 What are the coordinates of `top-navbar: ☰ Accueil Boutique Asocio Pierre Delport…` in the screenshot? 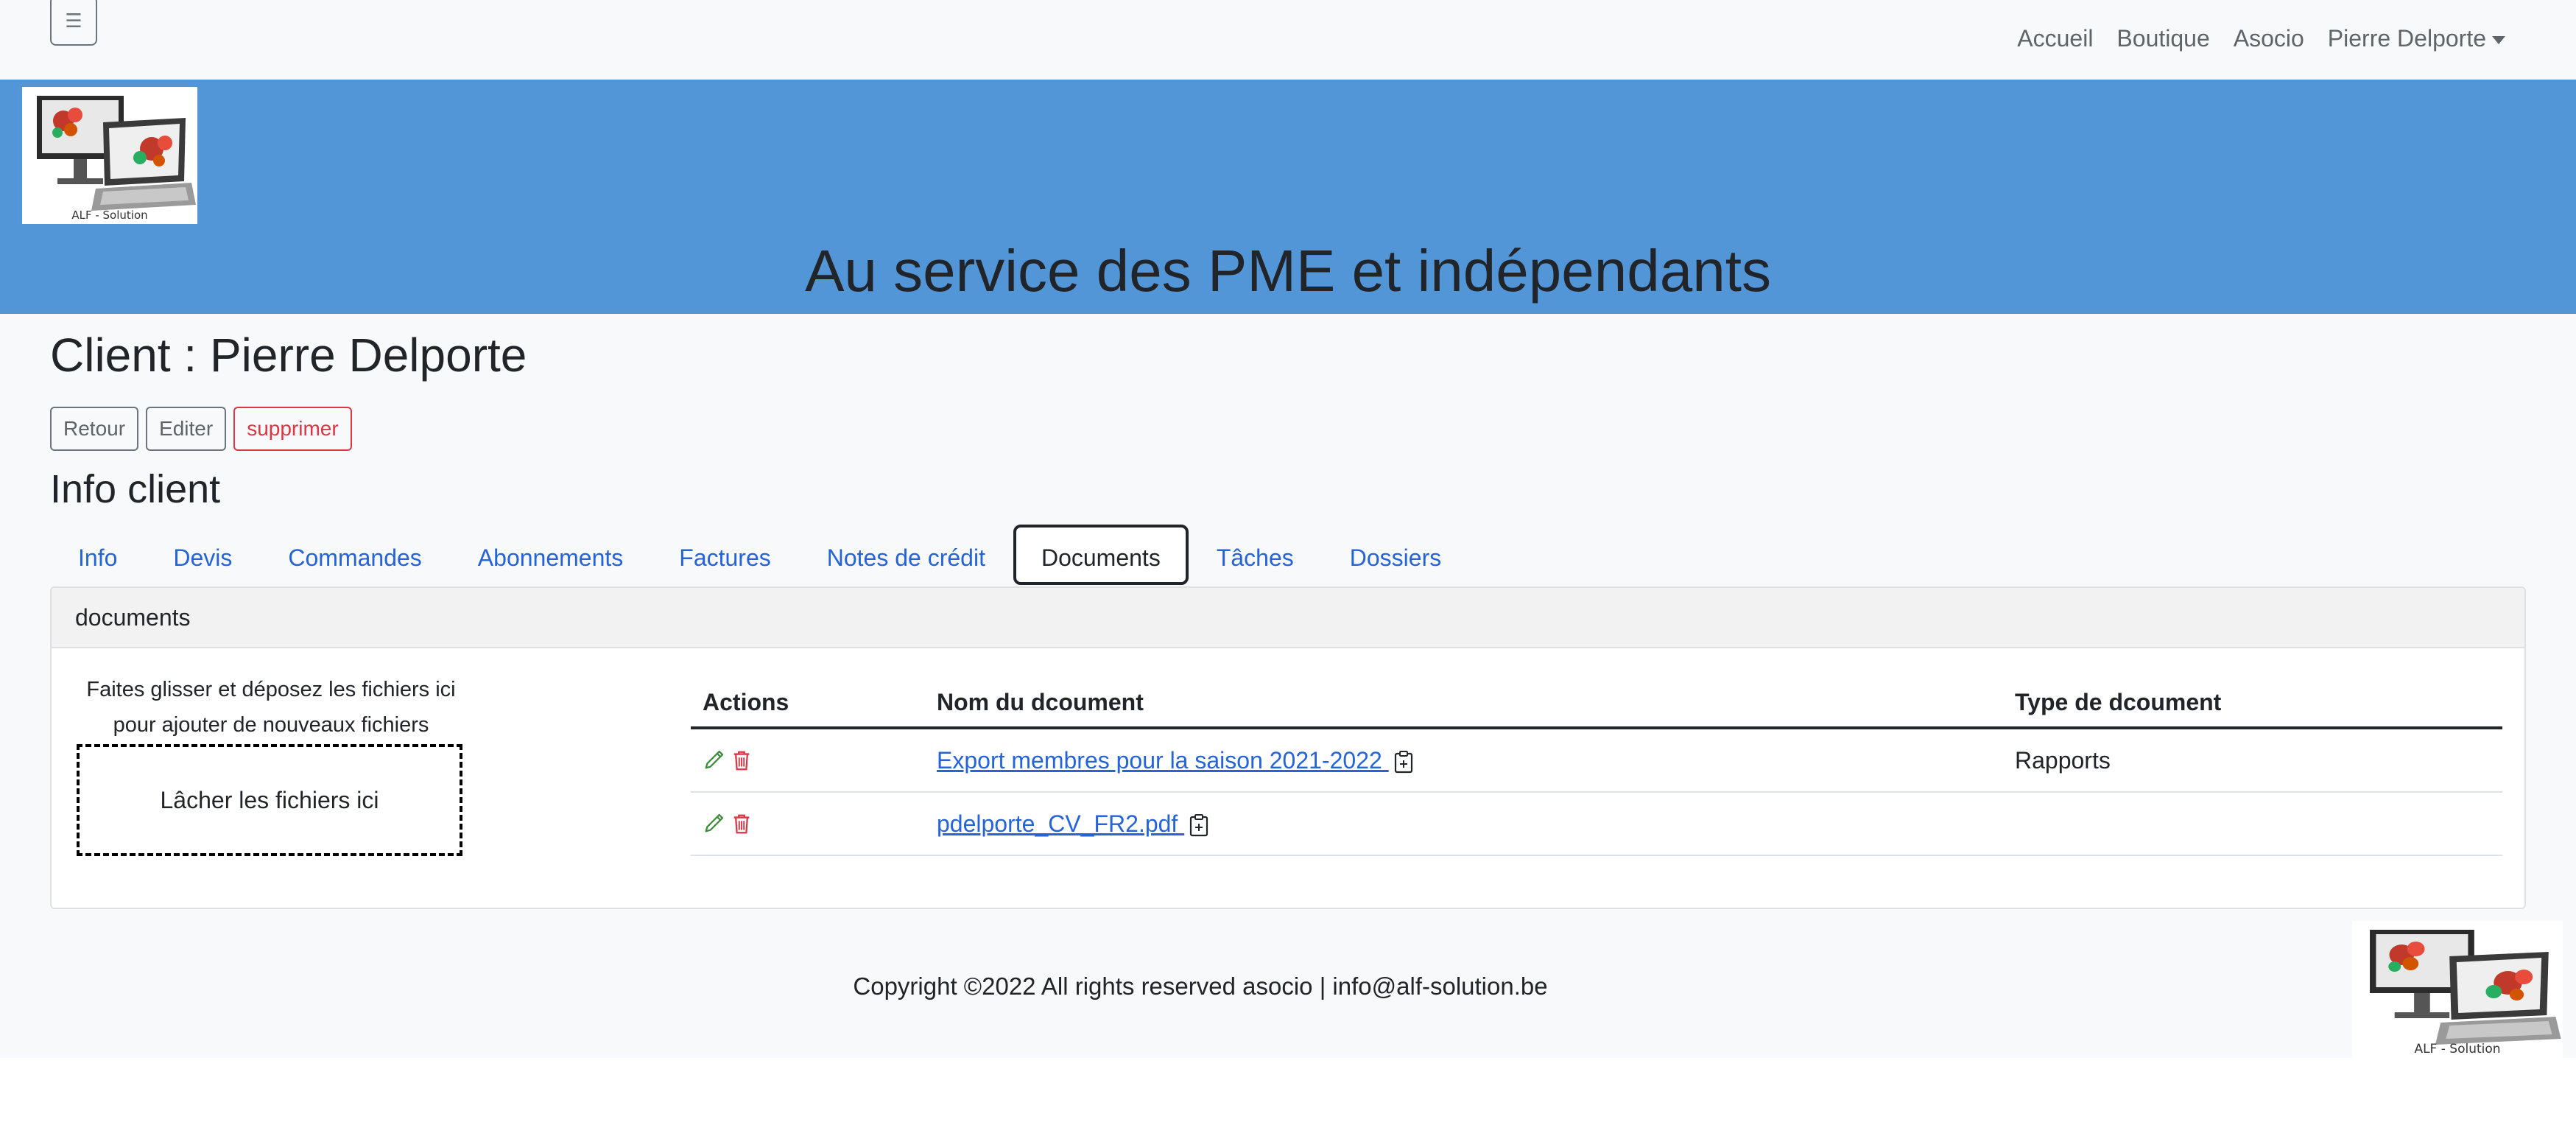 It's located at (1288, 40).